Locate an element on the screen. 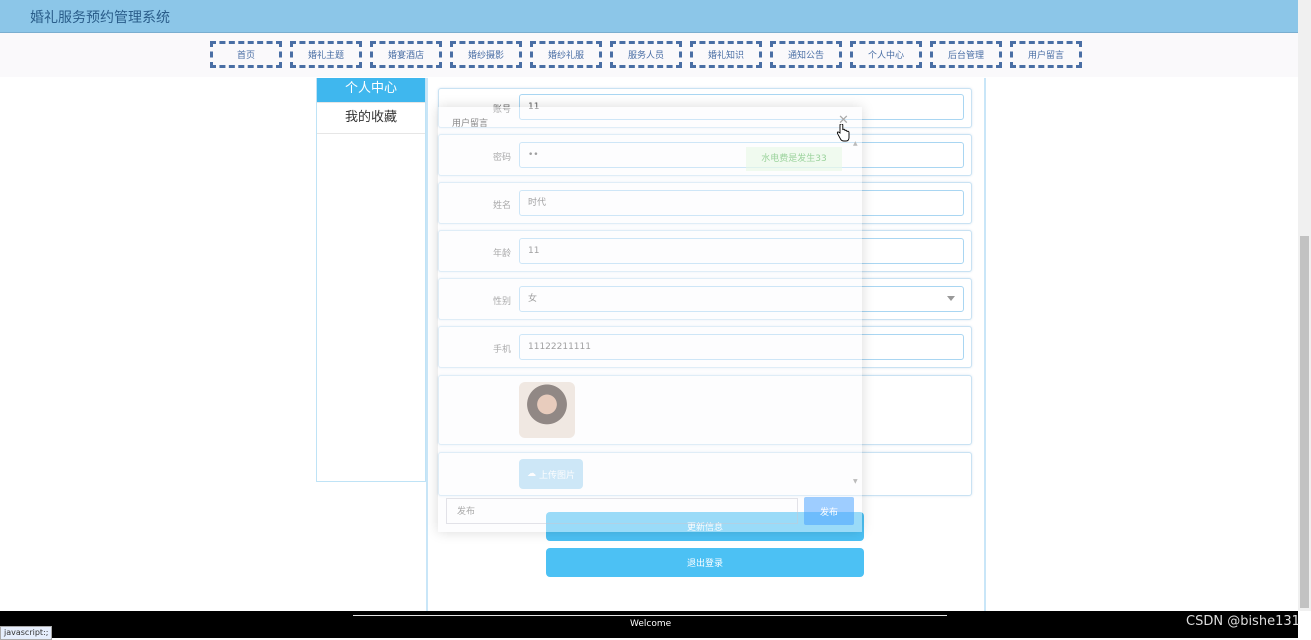 This screenshot has width=1311, height=640. footer: Welcome is located at coordinates (649, 624).